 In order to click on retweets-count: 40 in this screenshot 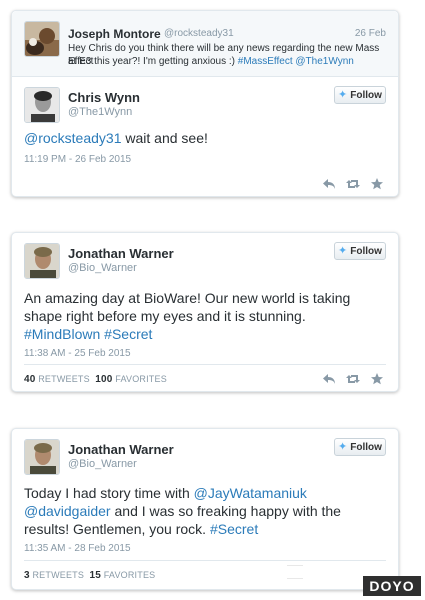, I will do `click(30, 379)`.